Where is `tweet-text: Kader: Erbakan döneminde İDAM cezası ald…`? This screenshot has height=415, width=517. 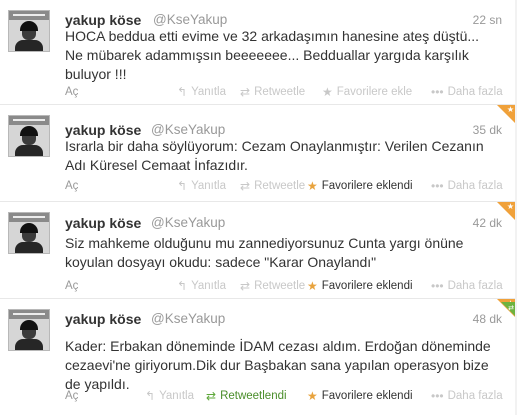 tweet-text: Kader: Erbakan döneminde İDAM cezası ald… is located at coordinates (278, 365).